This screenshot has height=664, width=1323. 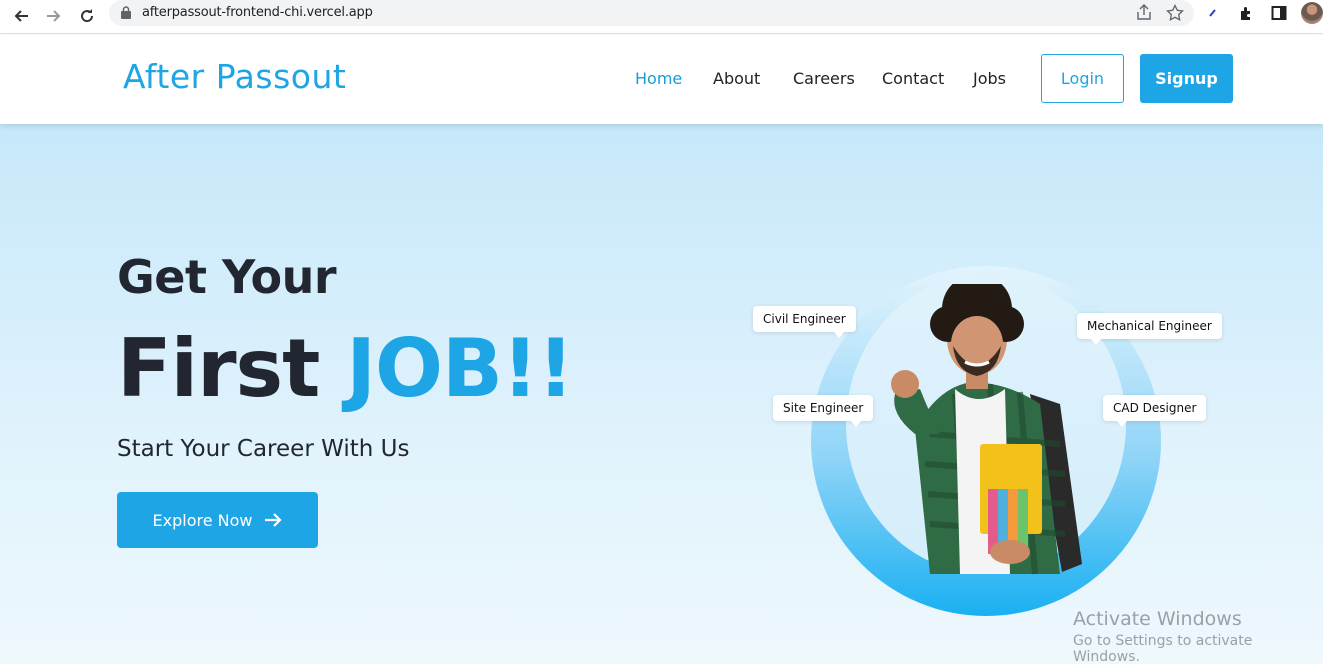 What do you see at coordinates (54, 16) in the screenshot?
I see `forward-icon` at bounding box center [54, 16].